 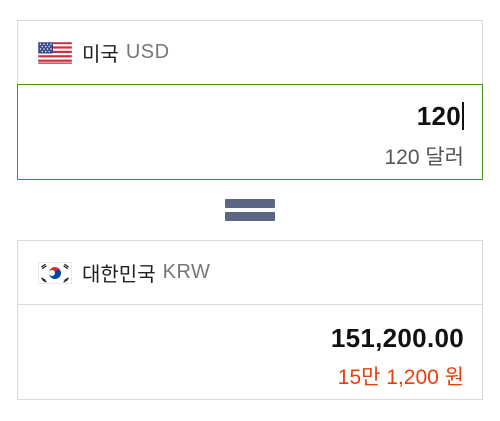 I want to click on from-currency-selector: 미국 USD, so click(x=250, y=52).